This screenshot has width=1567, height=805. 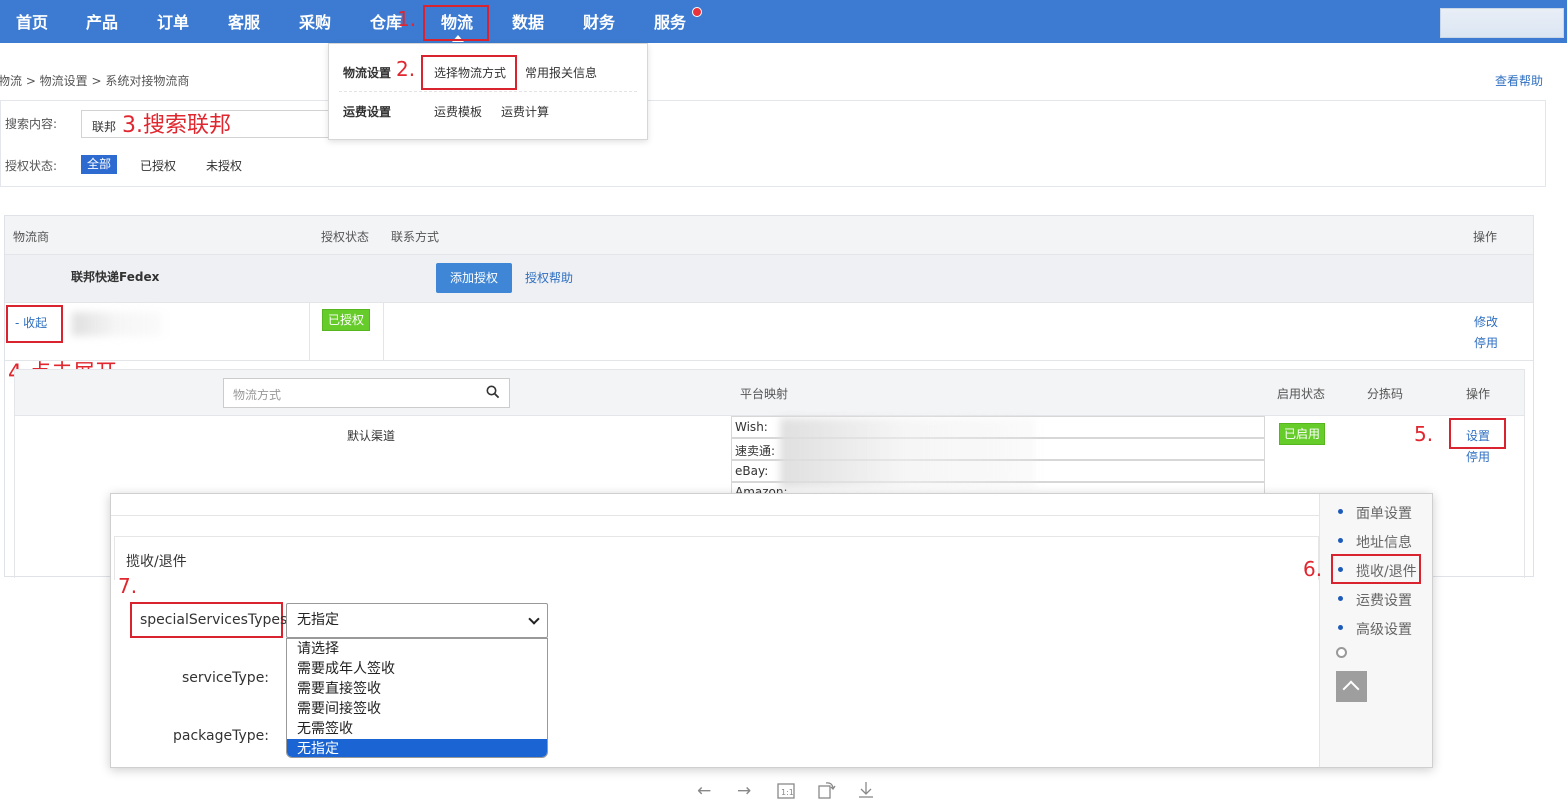 I want to click on filter-authorized: 已授权, so click(x=158, y=165).